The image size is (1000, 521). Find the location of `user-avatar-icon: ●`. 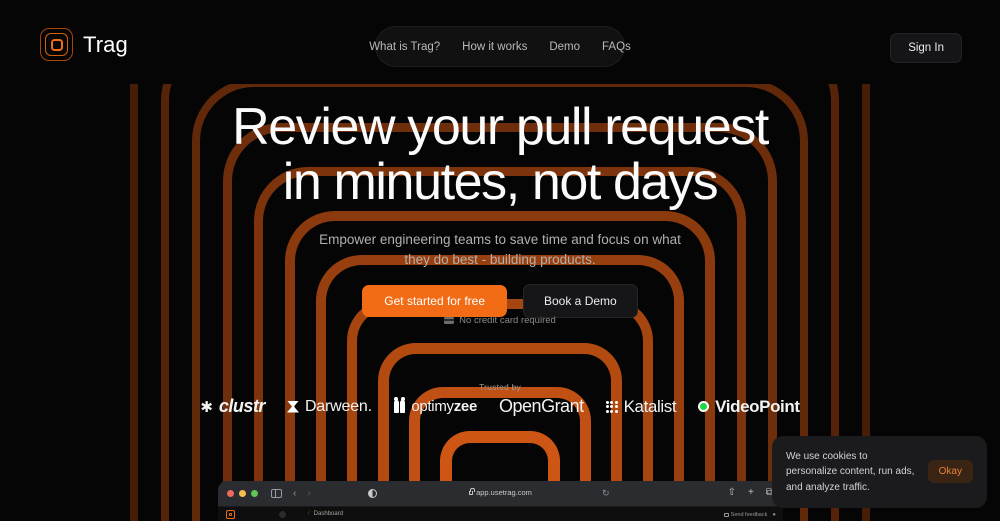

user-avatar-icon: ● is located at coordinates (774, 515).